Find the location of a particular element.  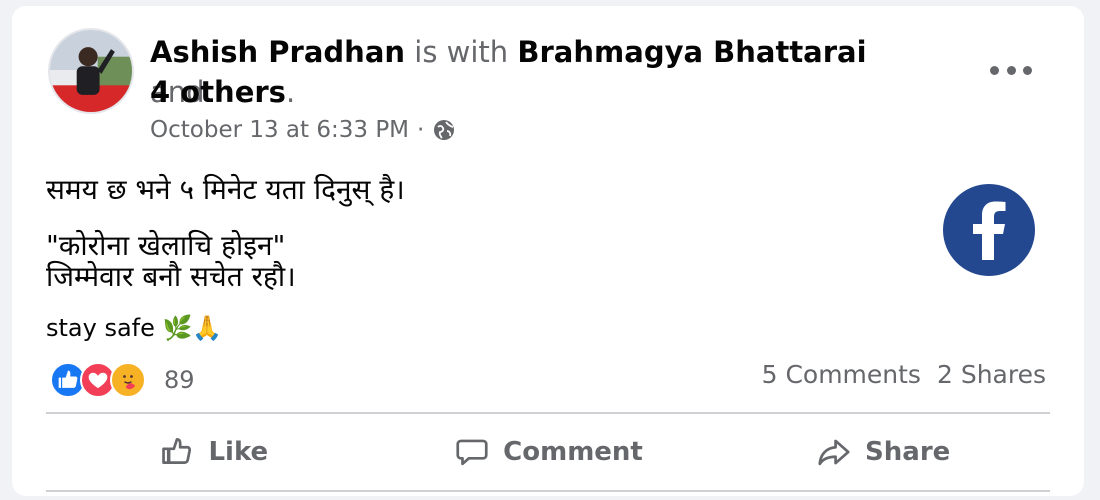

like-button: Like is located at coordinates (213, 452).